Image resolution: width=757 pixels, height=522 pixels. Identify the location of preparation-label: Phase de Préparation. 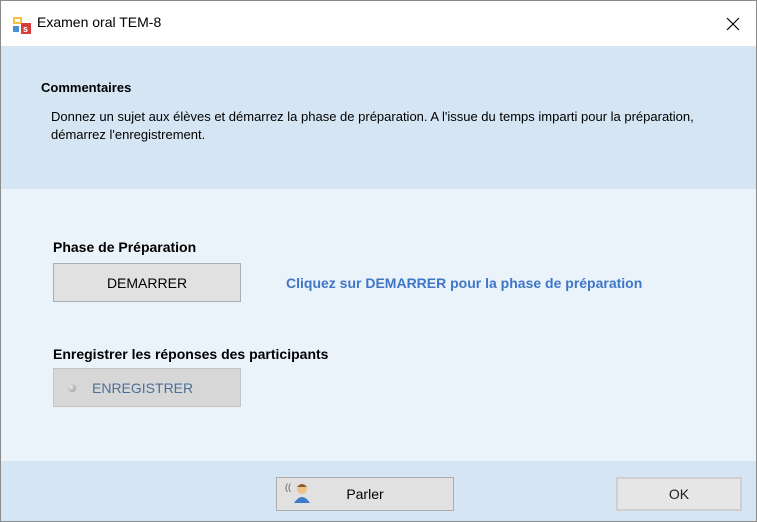
(125, 247).